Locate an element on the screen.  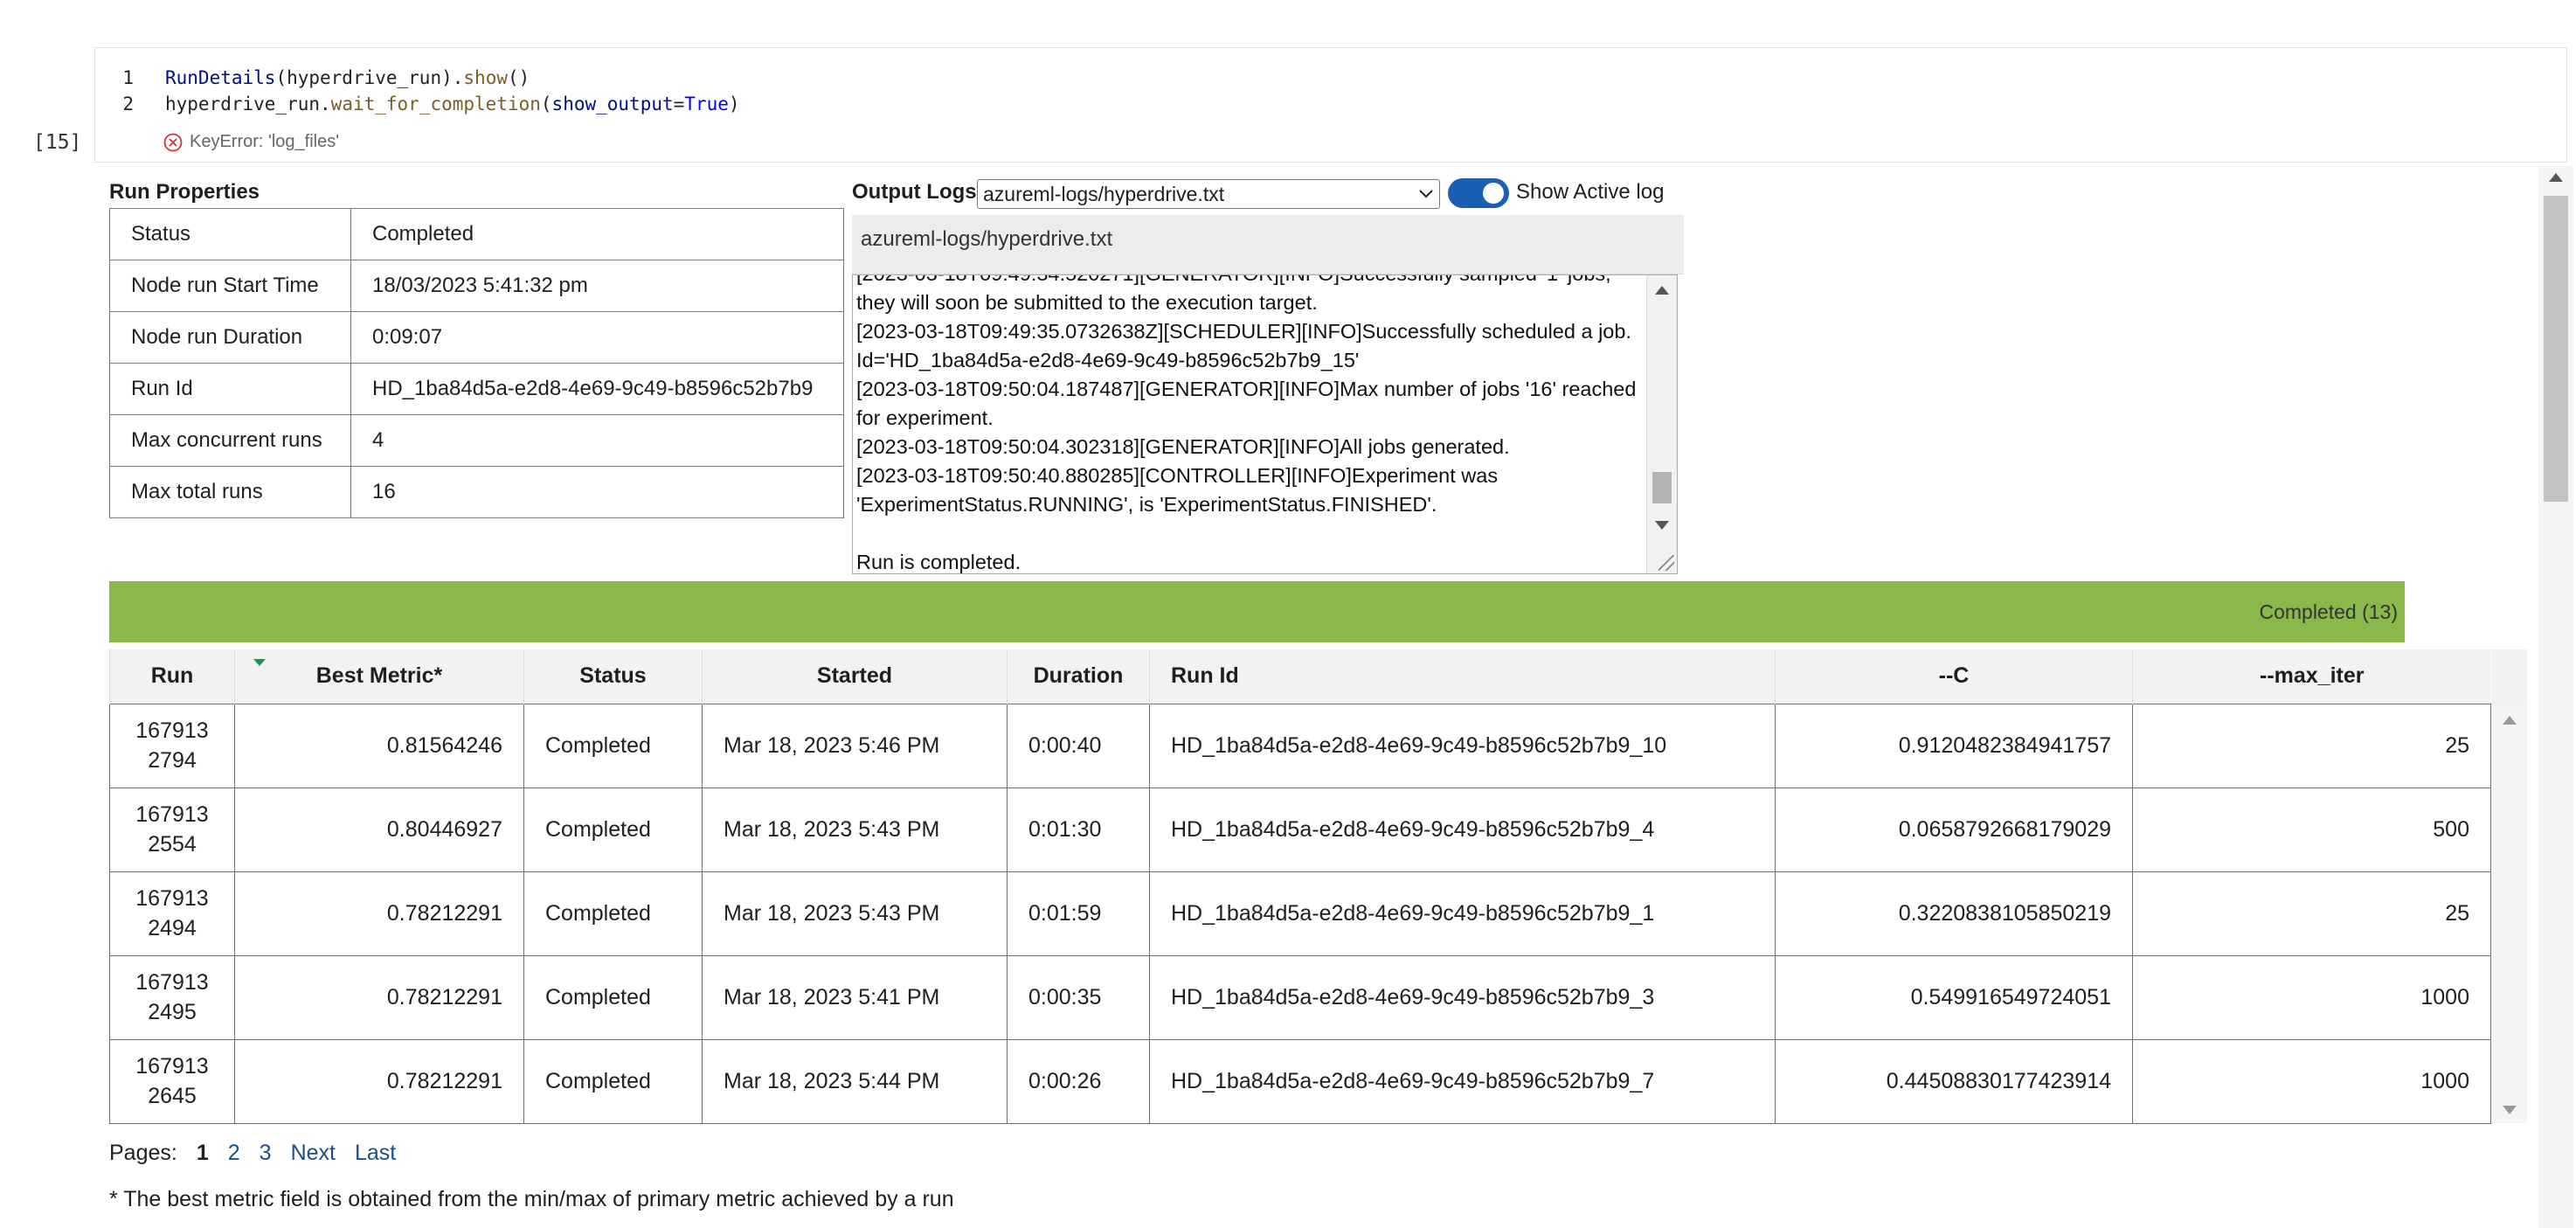
cell-c: 0.0658792668179029 is located at coordinates (1954, 829).